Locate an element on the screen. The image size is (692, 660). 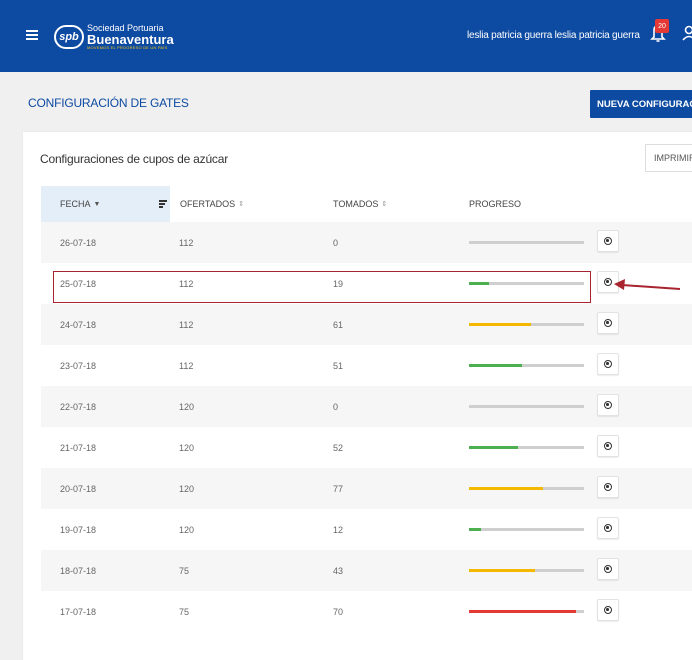
table-row: 21-07-18 120 52 is located at coordinates (366, 447).